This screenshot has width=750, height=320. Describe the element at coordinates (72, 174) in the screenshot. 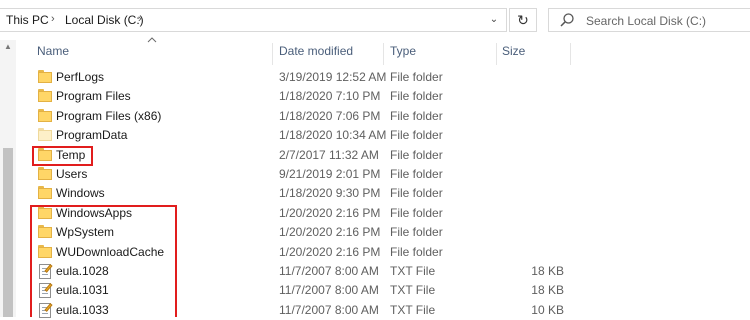

I see `file-name: Users` at that location.